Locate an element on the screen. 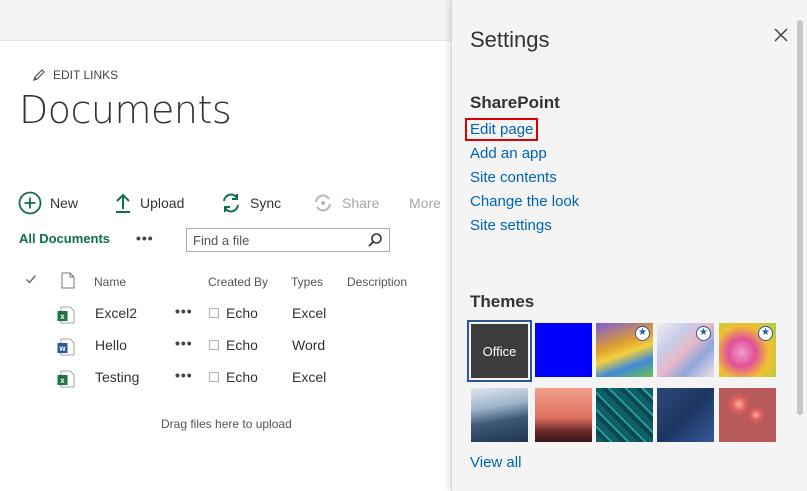 Image resolution: width=807 pixels, height=491 pixels. view-all-themes-link: View all is located at coordinates (495, 462).